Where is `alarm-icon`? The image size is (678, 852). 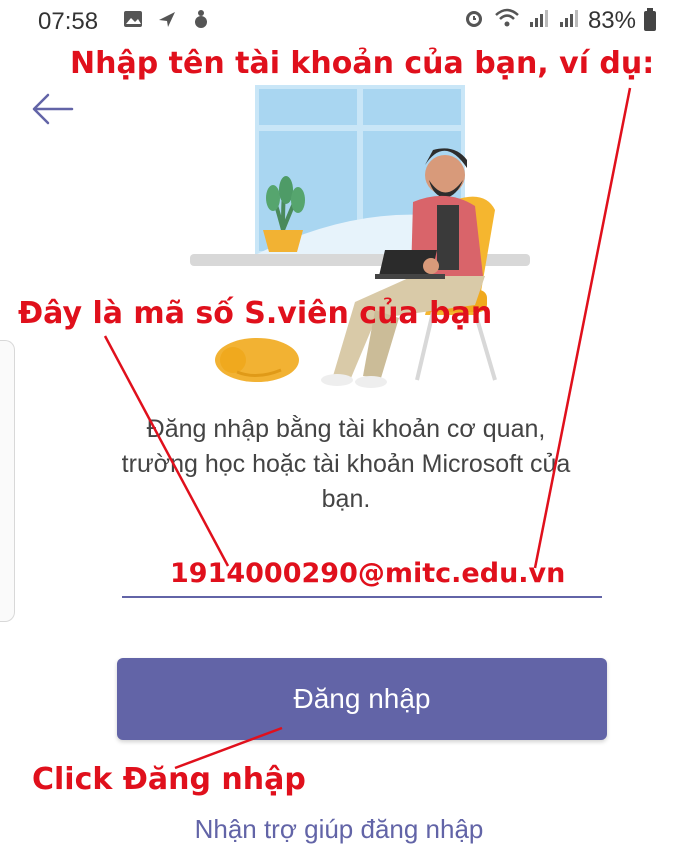
alarm-icon is located at coordinates (474, 20).